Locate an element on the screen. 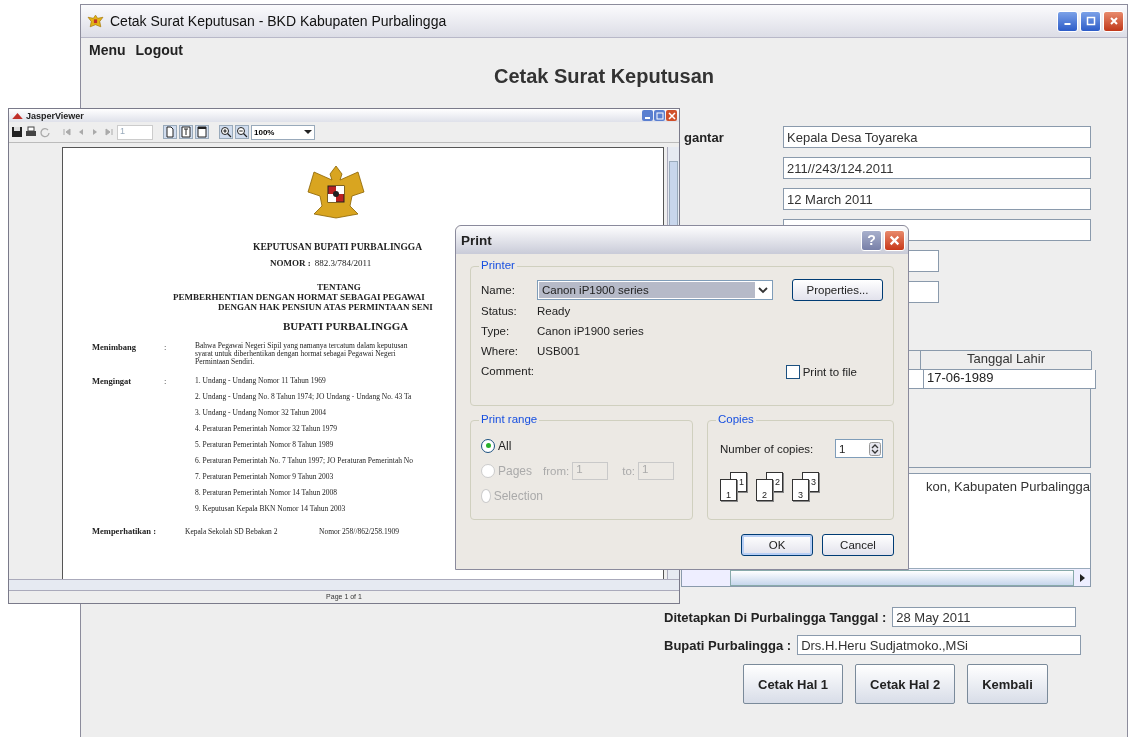 This screenshot has height=737, width=1130. column-header: Tanggal Lahir is located at coordinates (1006, 360).